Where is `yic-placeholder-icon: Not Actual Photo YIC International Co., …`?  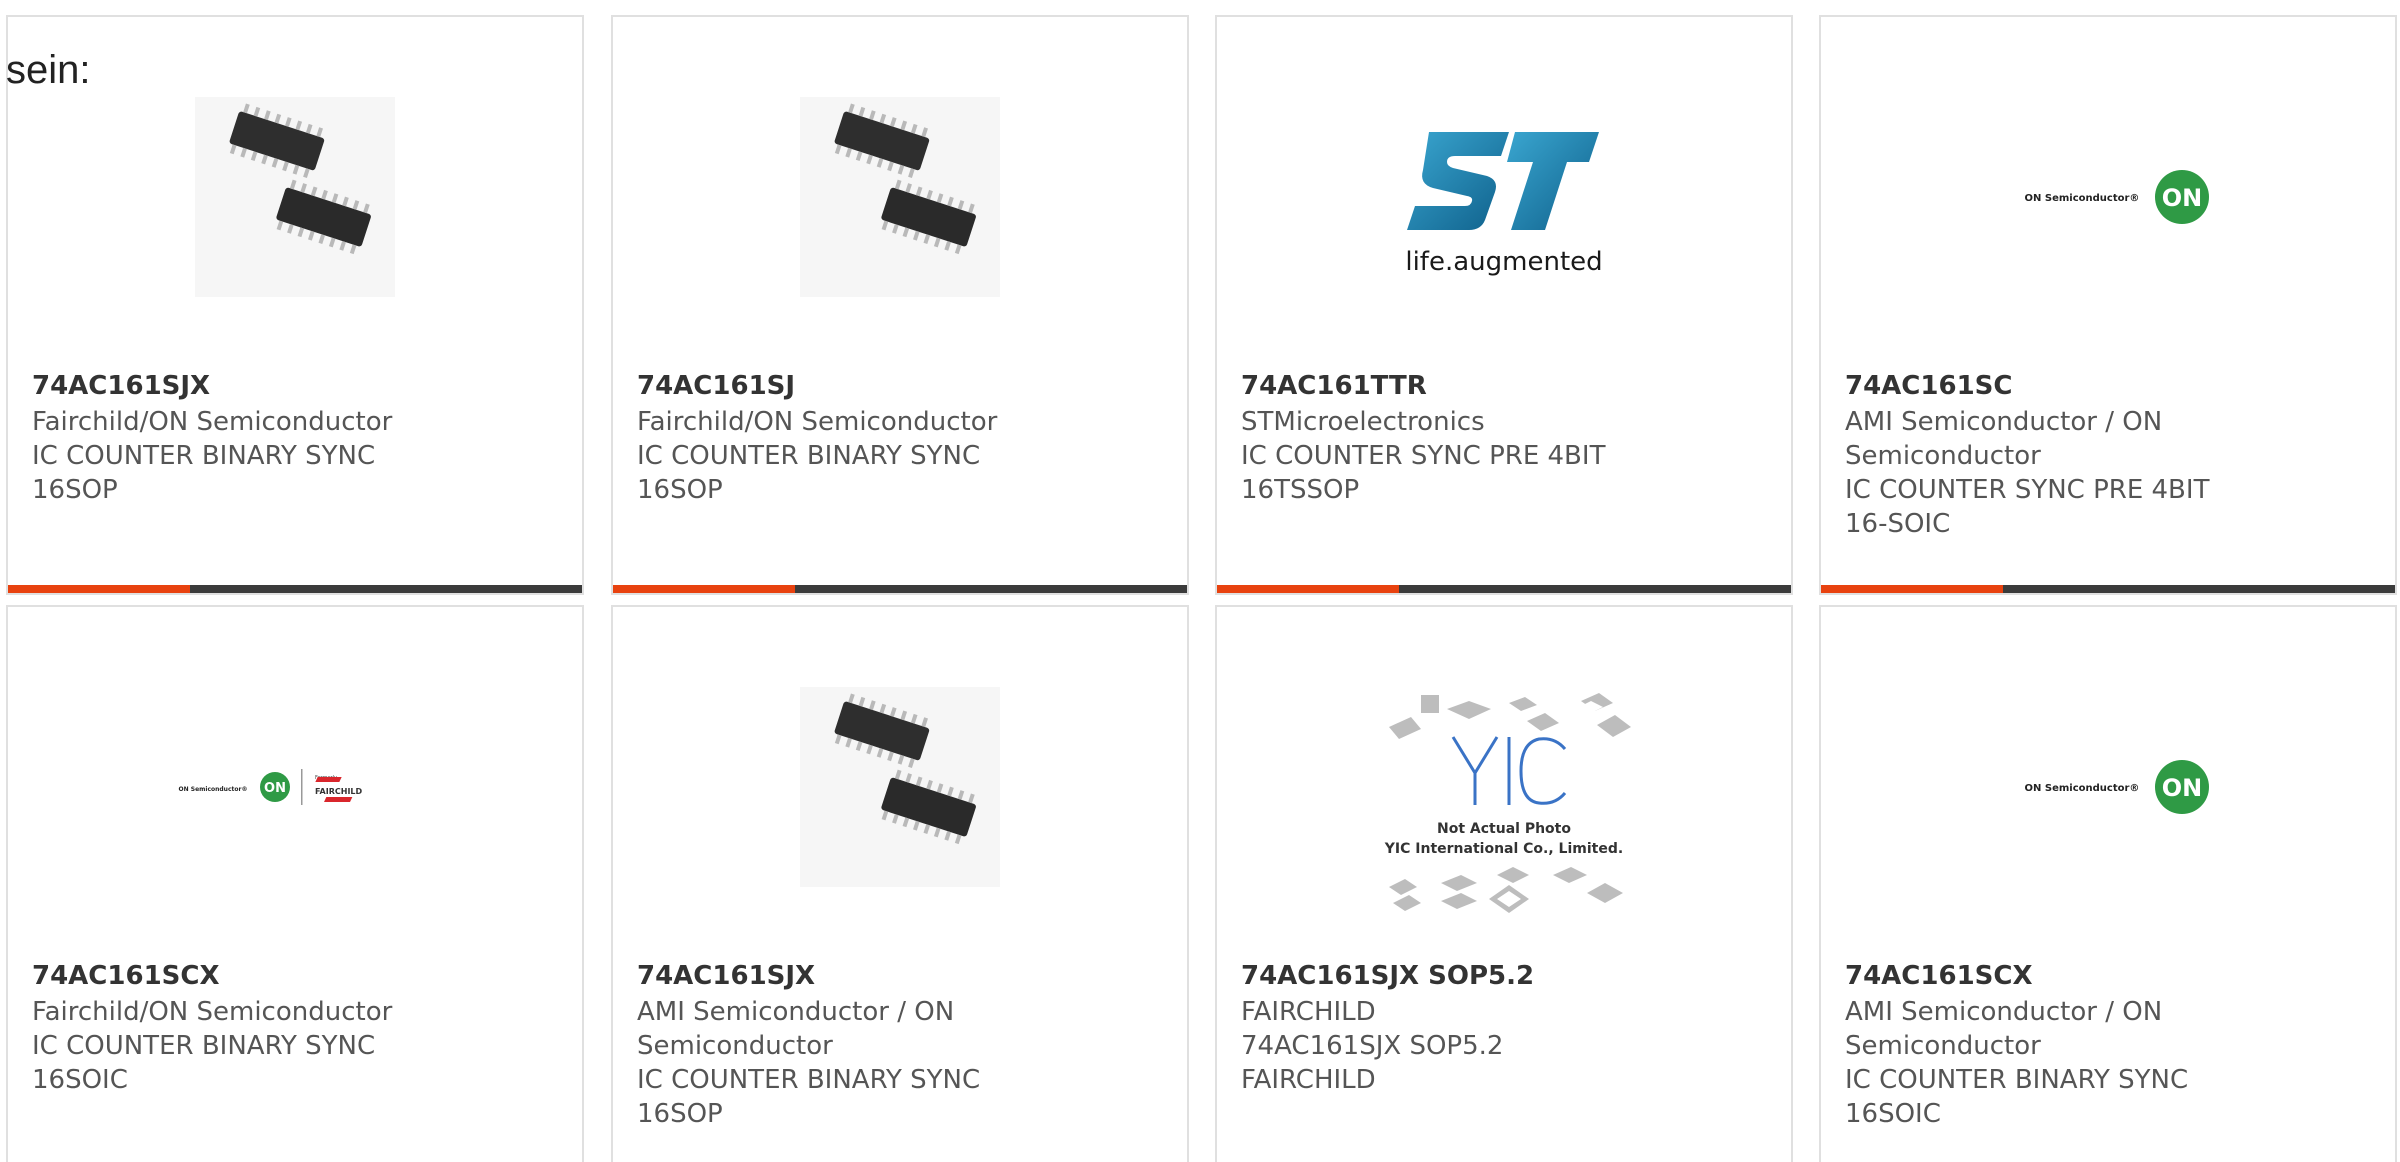
yic-placeholder-icon: Not Actual Photo YIC International Co., … is located at coordinates (1507, 803).